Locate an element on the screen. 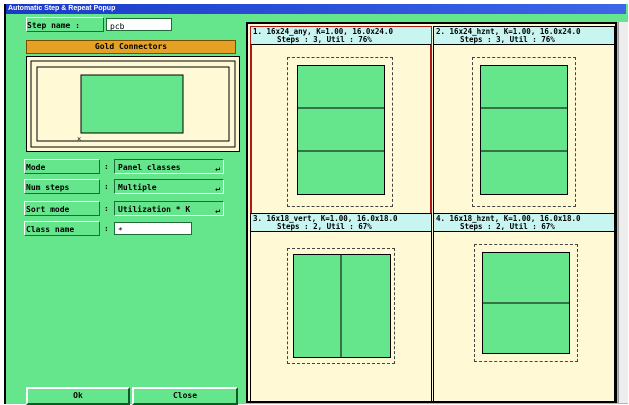 The image size is (629, 405). class-name-input: * is located at coordinates (153, 228).